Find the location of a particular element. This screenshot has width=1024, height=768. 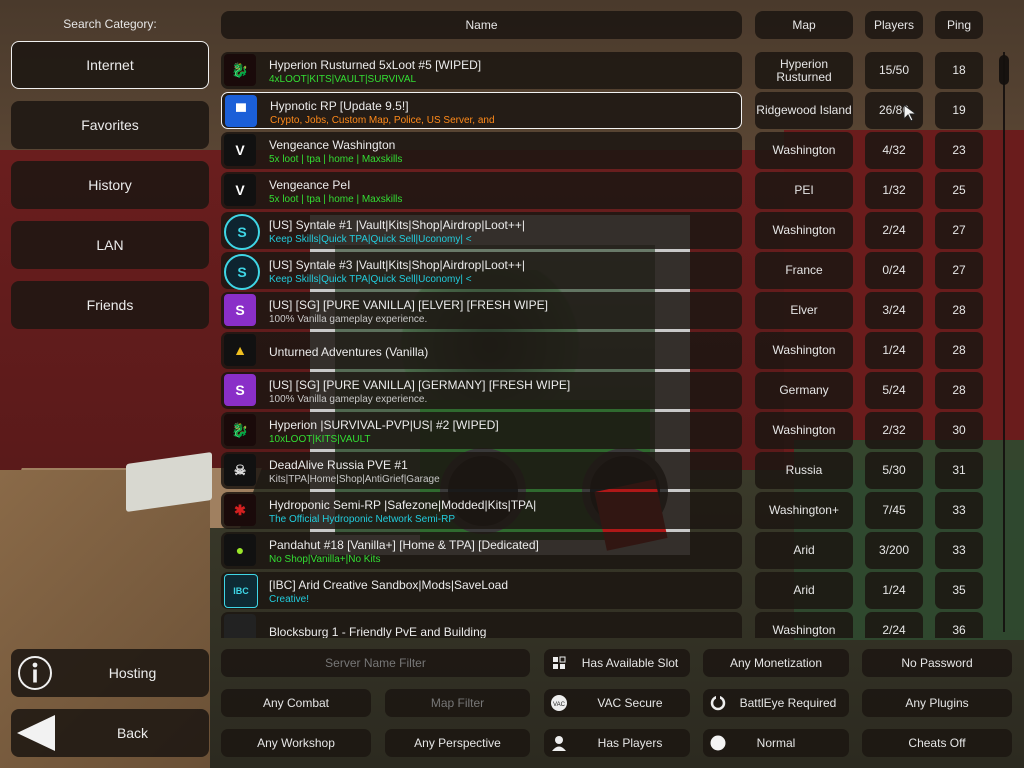

slot-grid-icon is located at coordinates (559, 663).